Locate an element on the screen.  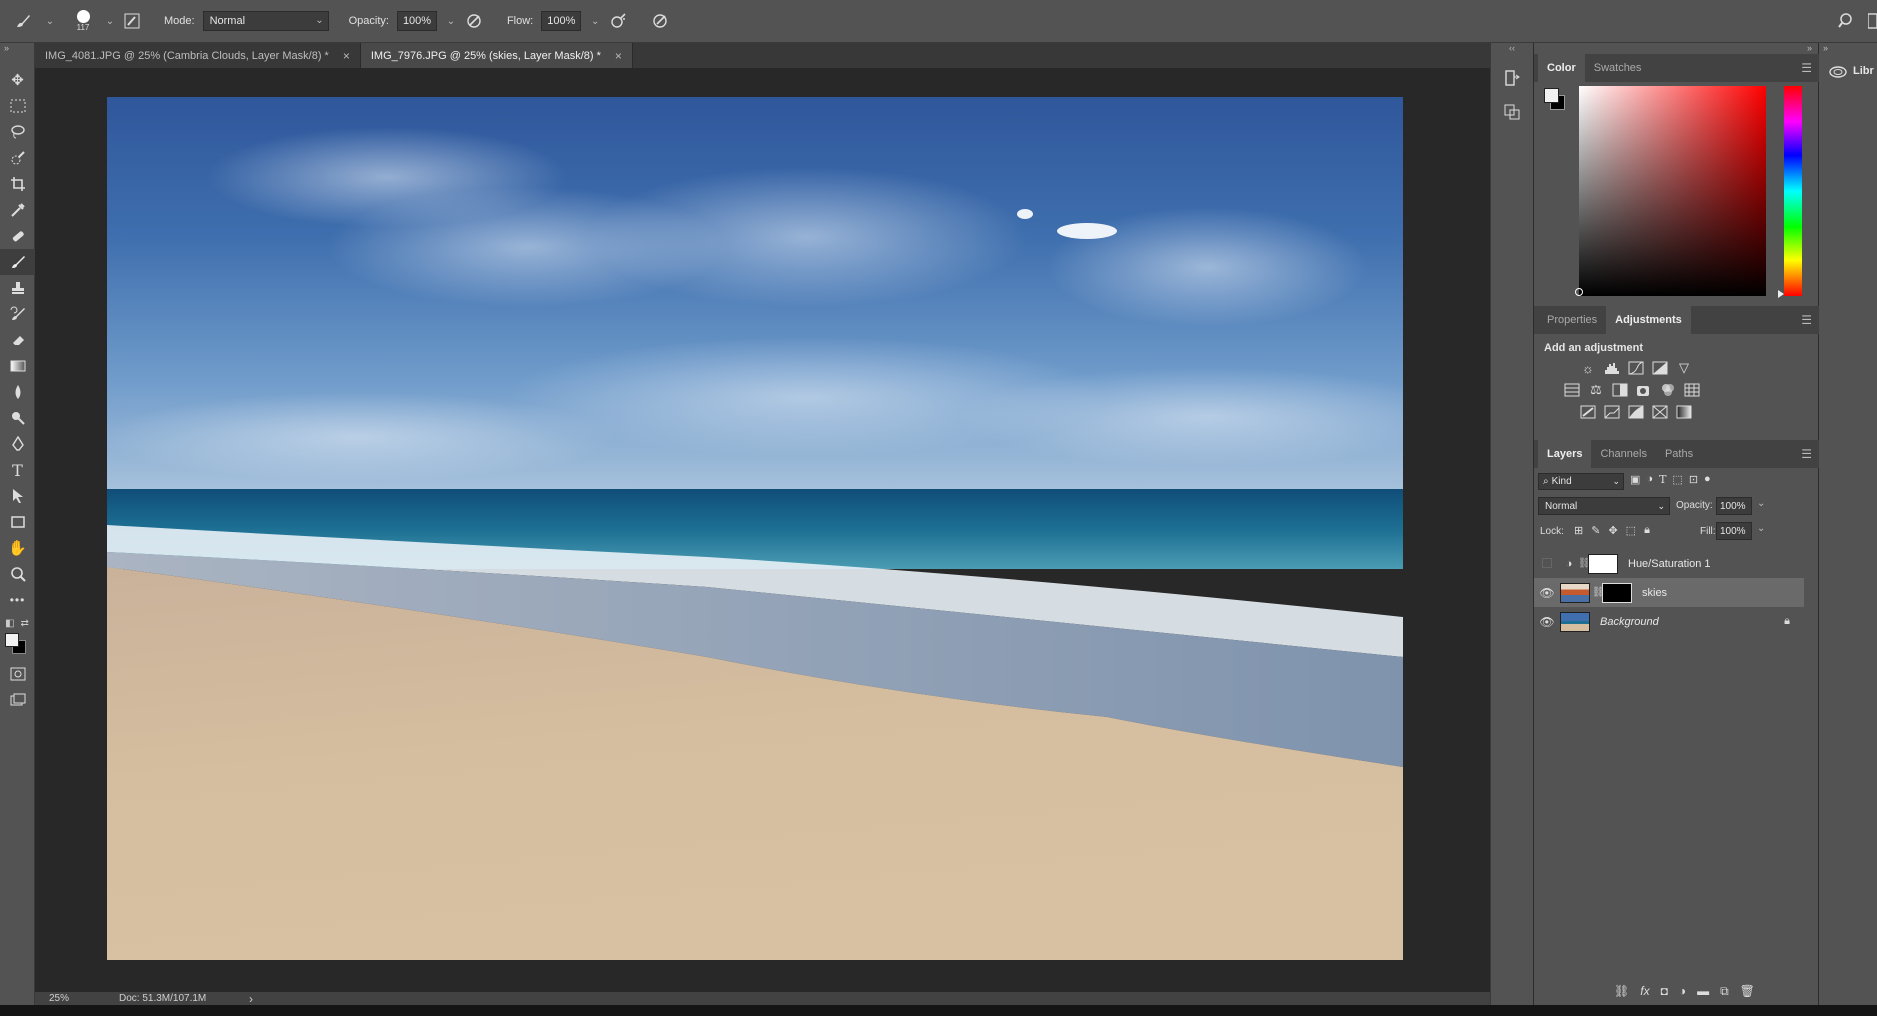
curves-icon is located at coordinates (1636, 368).